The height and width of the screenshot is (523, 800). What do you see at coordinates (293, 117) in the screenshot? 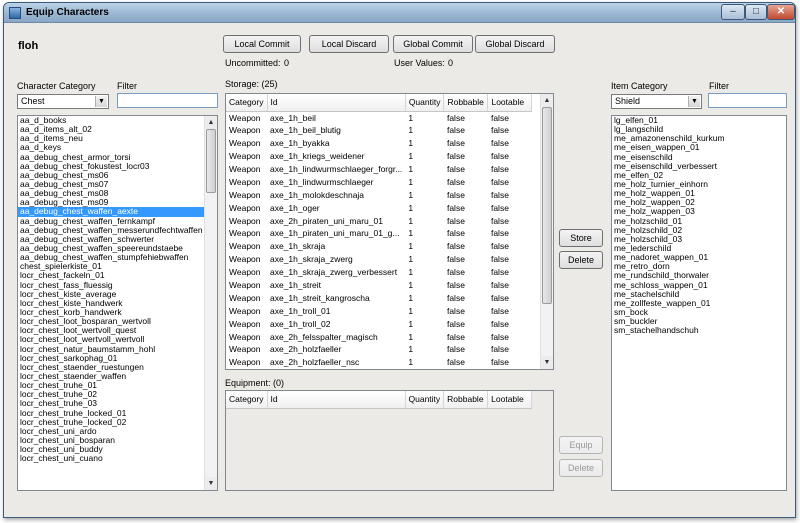
I see `storage-cell: axe_1h_beil` at bounding box center [293, 117].